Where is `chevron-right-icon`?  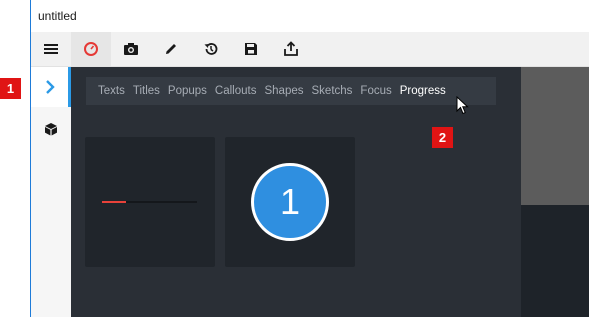 chevron-right-icon is located at coordinates (50, 87).